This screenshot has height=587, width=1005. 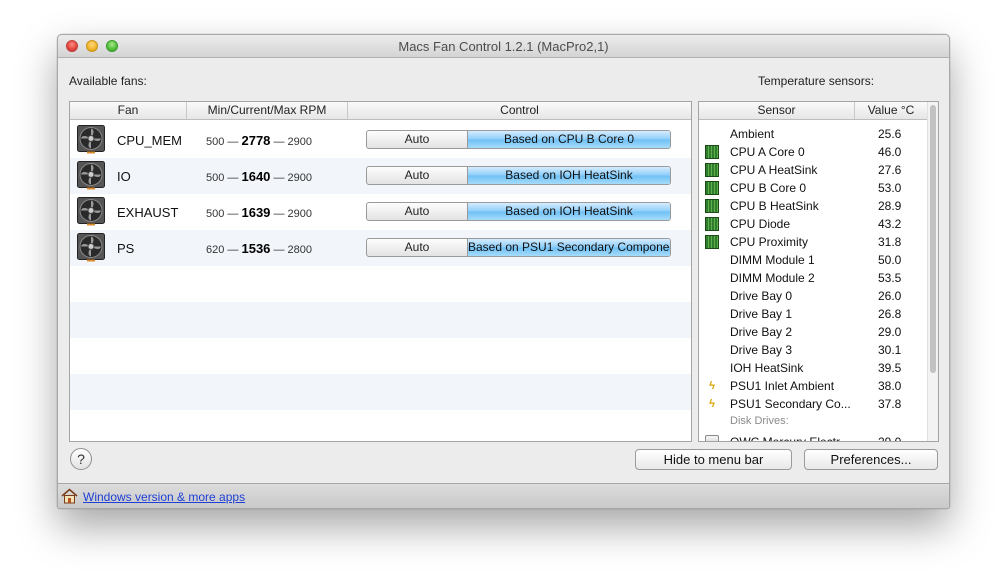 I want to click on sensor-name: Drive Bay 0, so click(x=761, y=296).